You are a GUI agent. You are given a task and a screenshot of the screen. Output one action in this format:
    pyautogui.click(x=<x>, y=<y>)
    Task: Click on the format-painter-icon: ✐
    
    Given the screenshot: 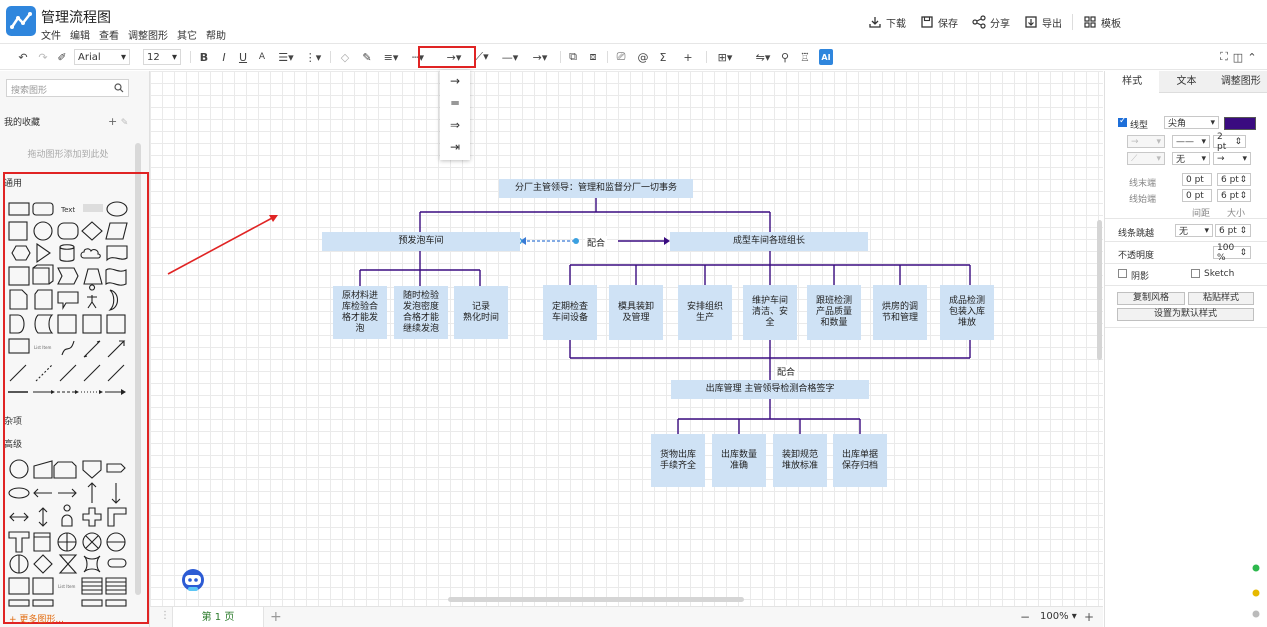 What is the action you would take?
    pyautogui.click(x=62, y=57)
    